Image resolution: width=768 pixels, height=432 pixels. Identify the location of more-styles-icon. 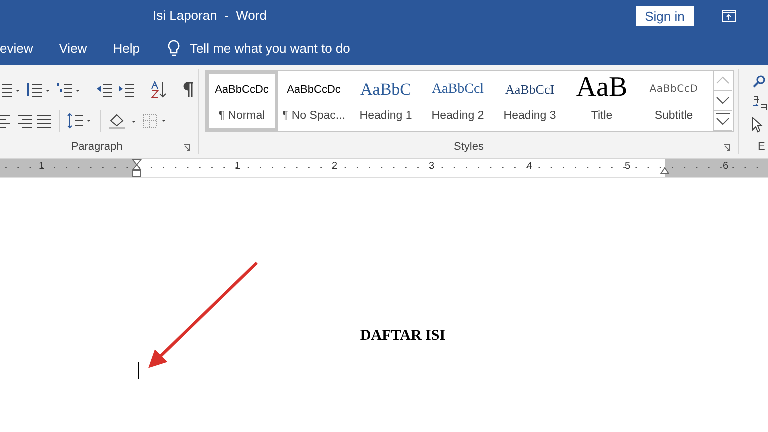
(723, 121).